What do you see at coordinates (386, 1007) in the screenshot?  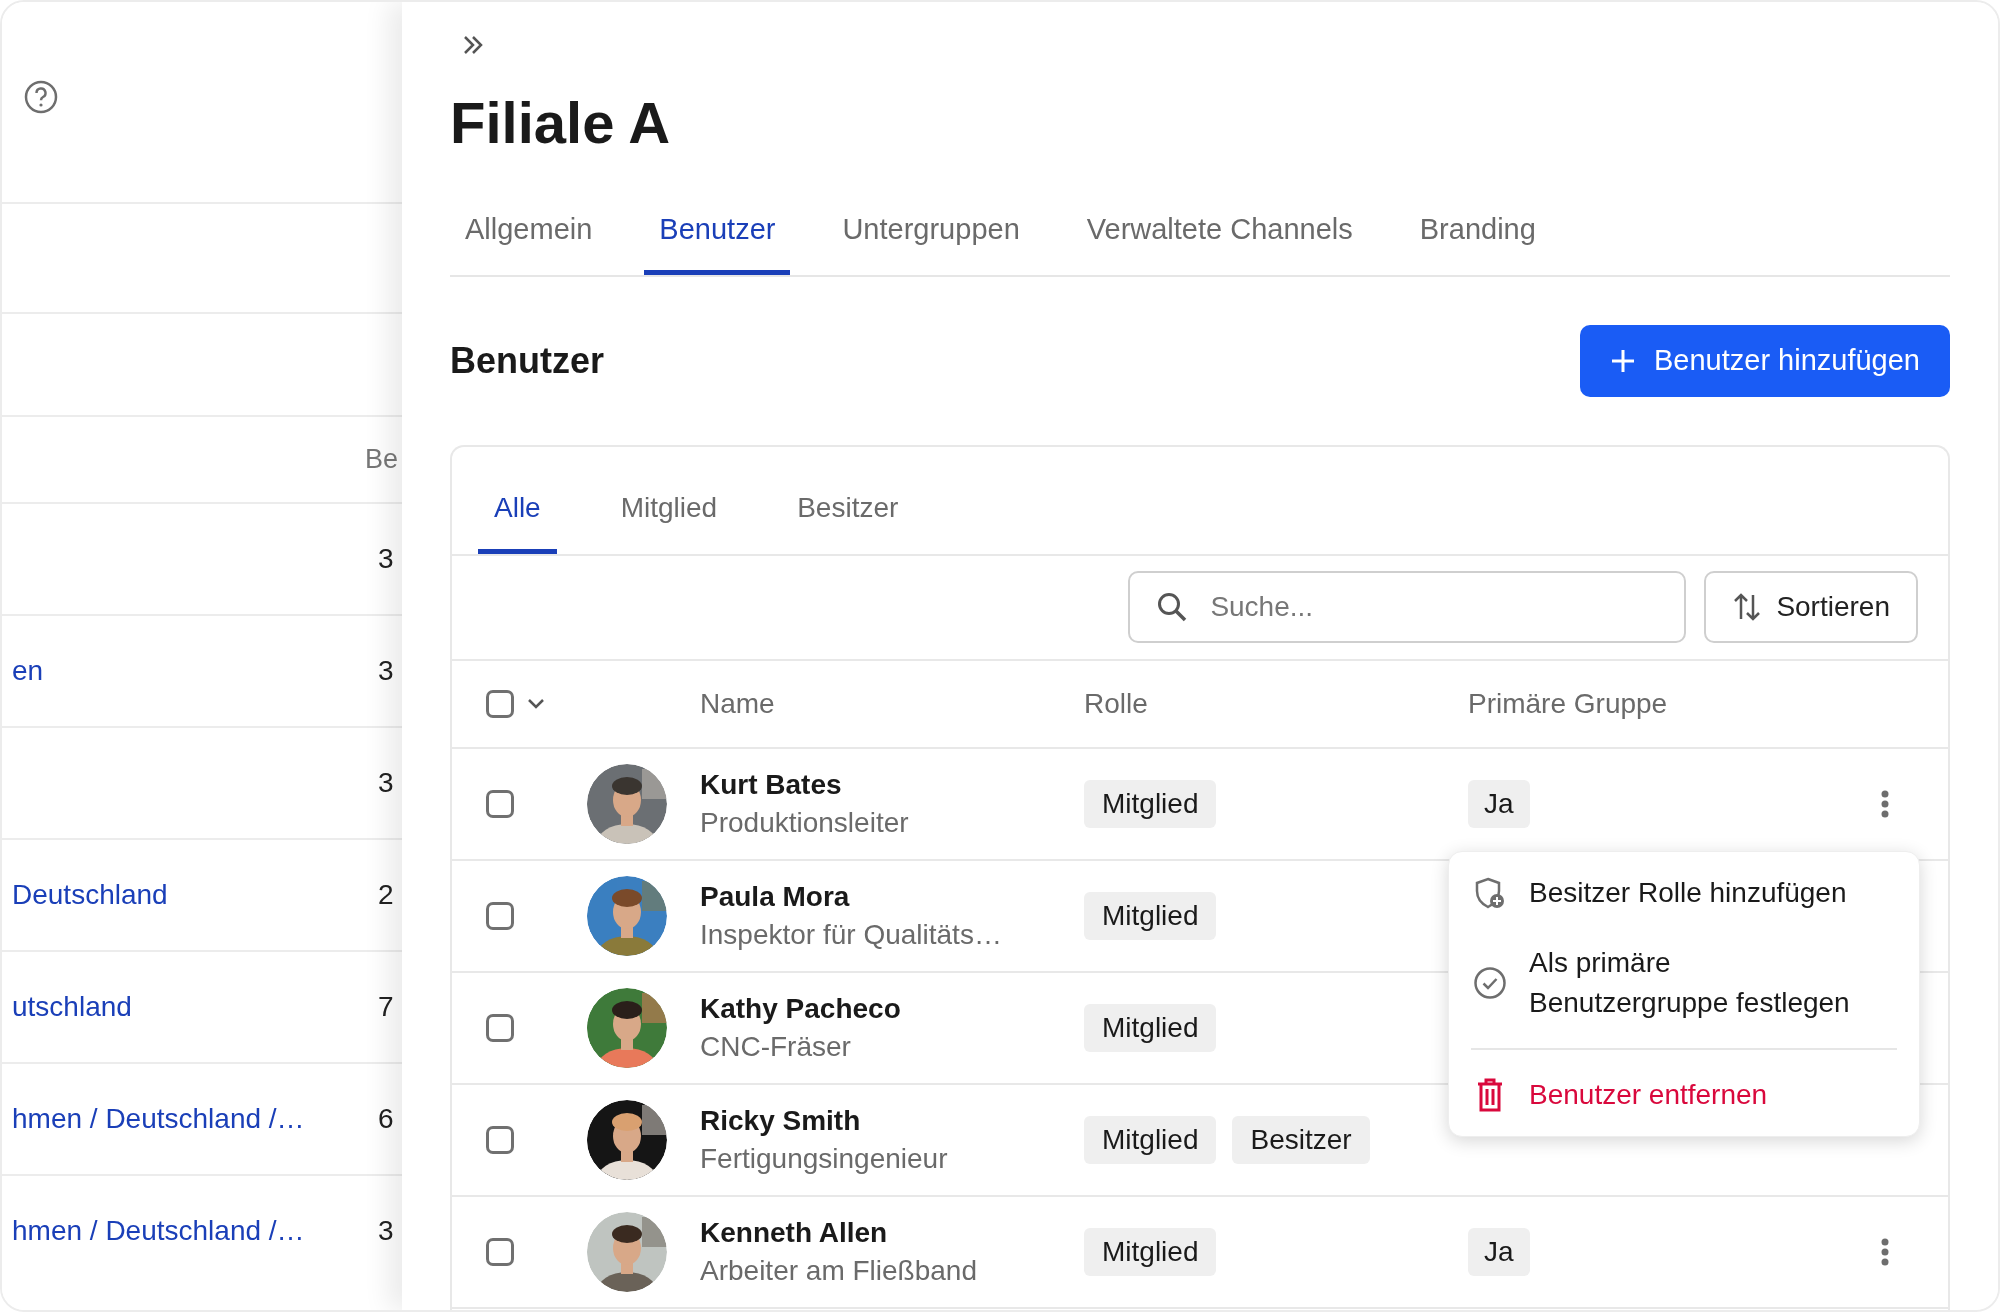 I see `count-cell-text: 7` at bounding box center [386, 1007].